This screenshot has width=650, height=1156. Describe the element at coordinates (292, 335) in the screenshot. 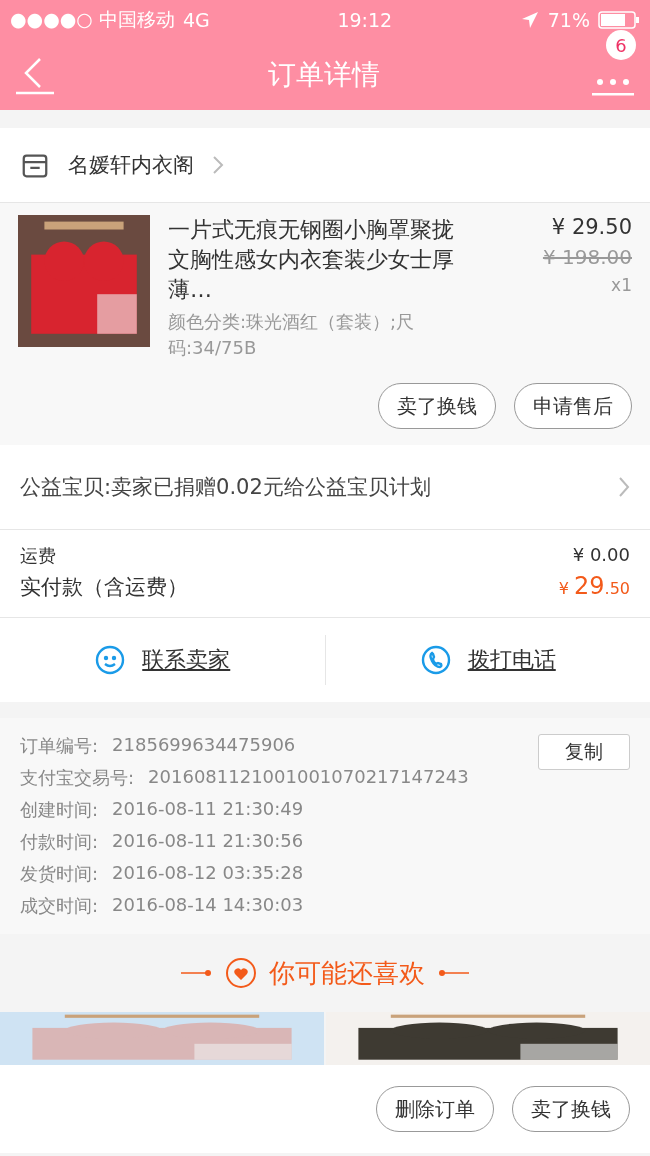

I see `product-spec: 颜色分类:珠光酒红（套装）;尺码:34/75B` at that location.